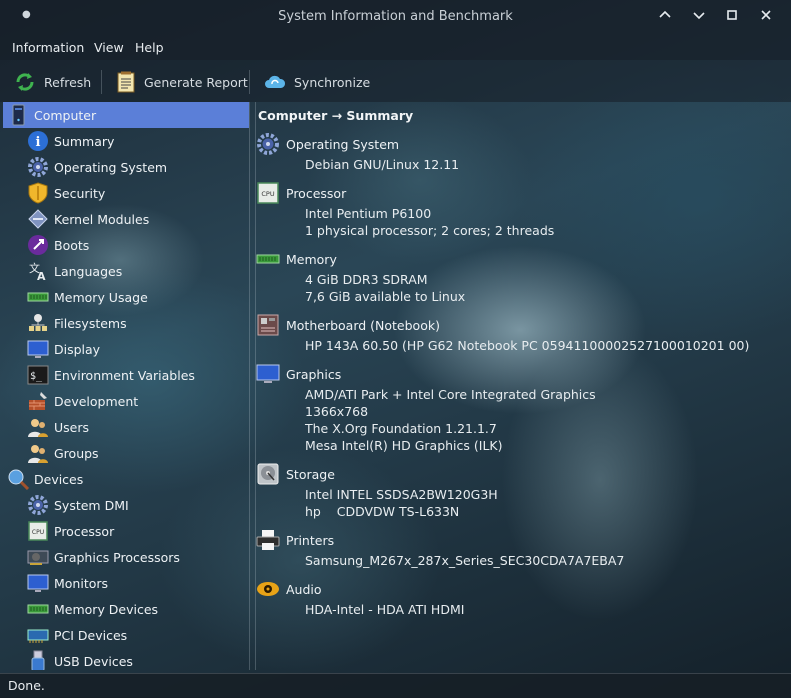 The height and width of the screenshot is (698, 791). I want to click on terminal-icon: $_, so click(38, 375).